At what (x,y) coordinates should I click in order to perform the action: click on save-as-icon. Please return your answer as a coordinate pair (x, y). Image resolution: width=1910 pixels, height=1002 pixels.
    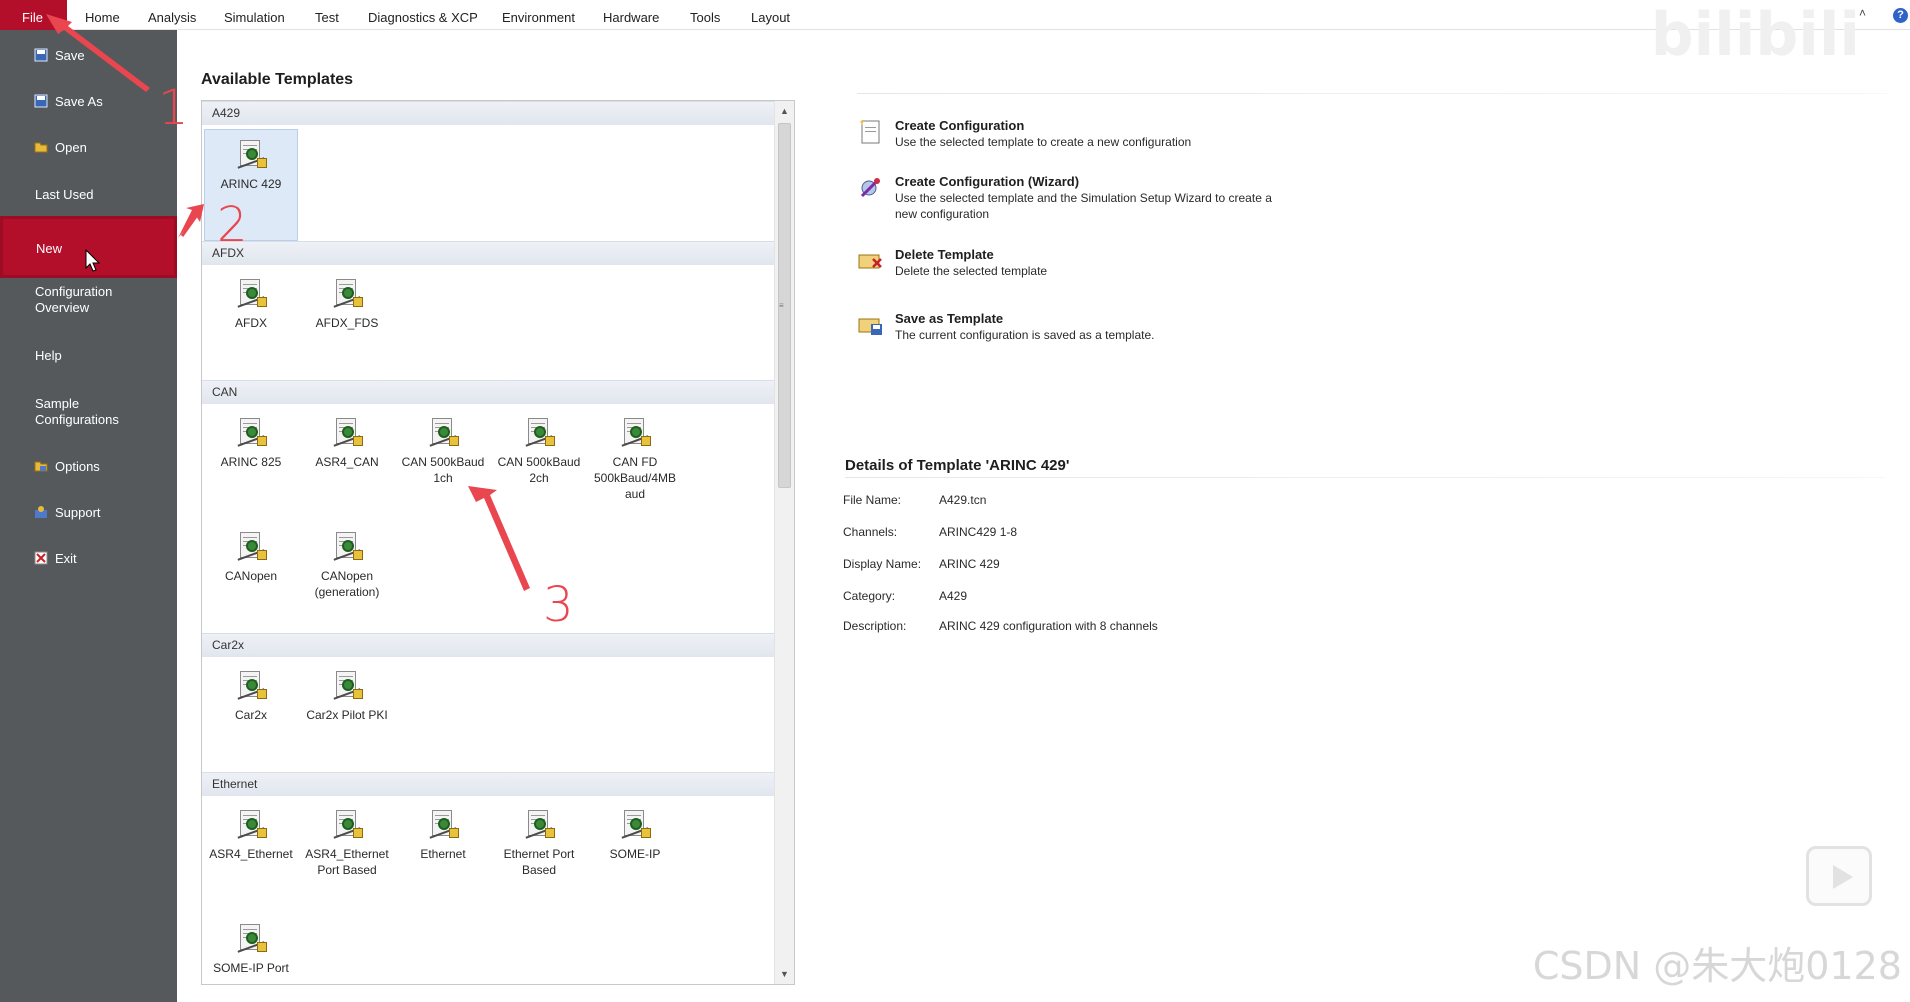
    Looking at the image, I should click on (41, 101).